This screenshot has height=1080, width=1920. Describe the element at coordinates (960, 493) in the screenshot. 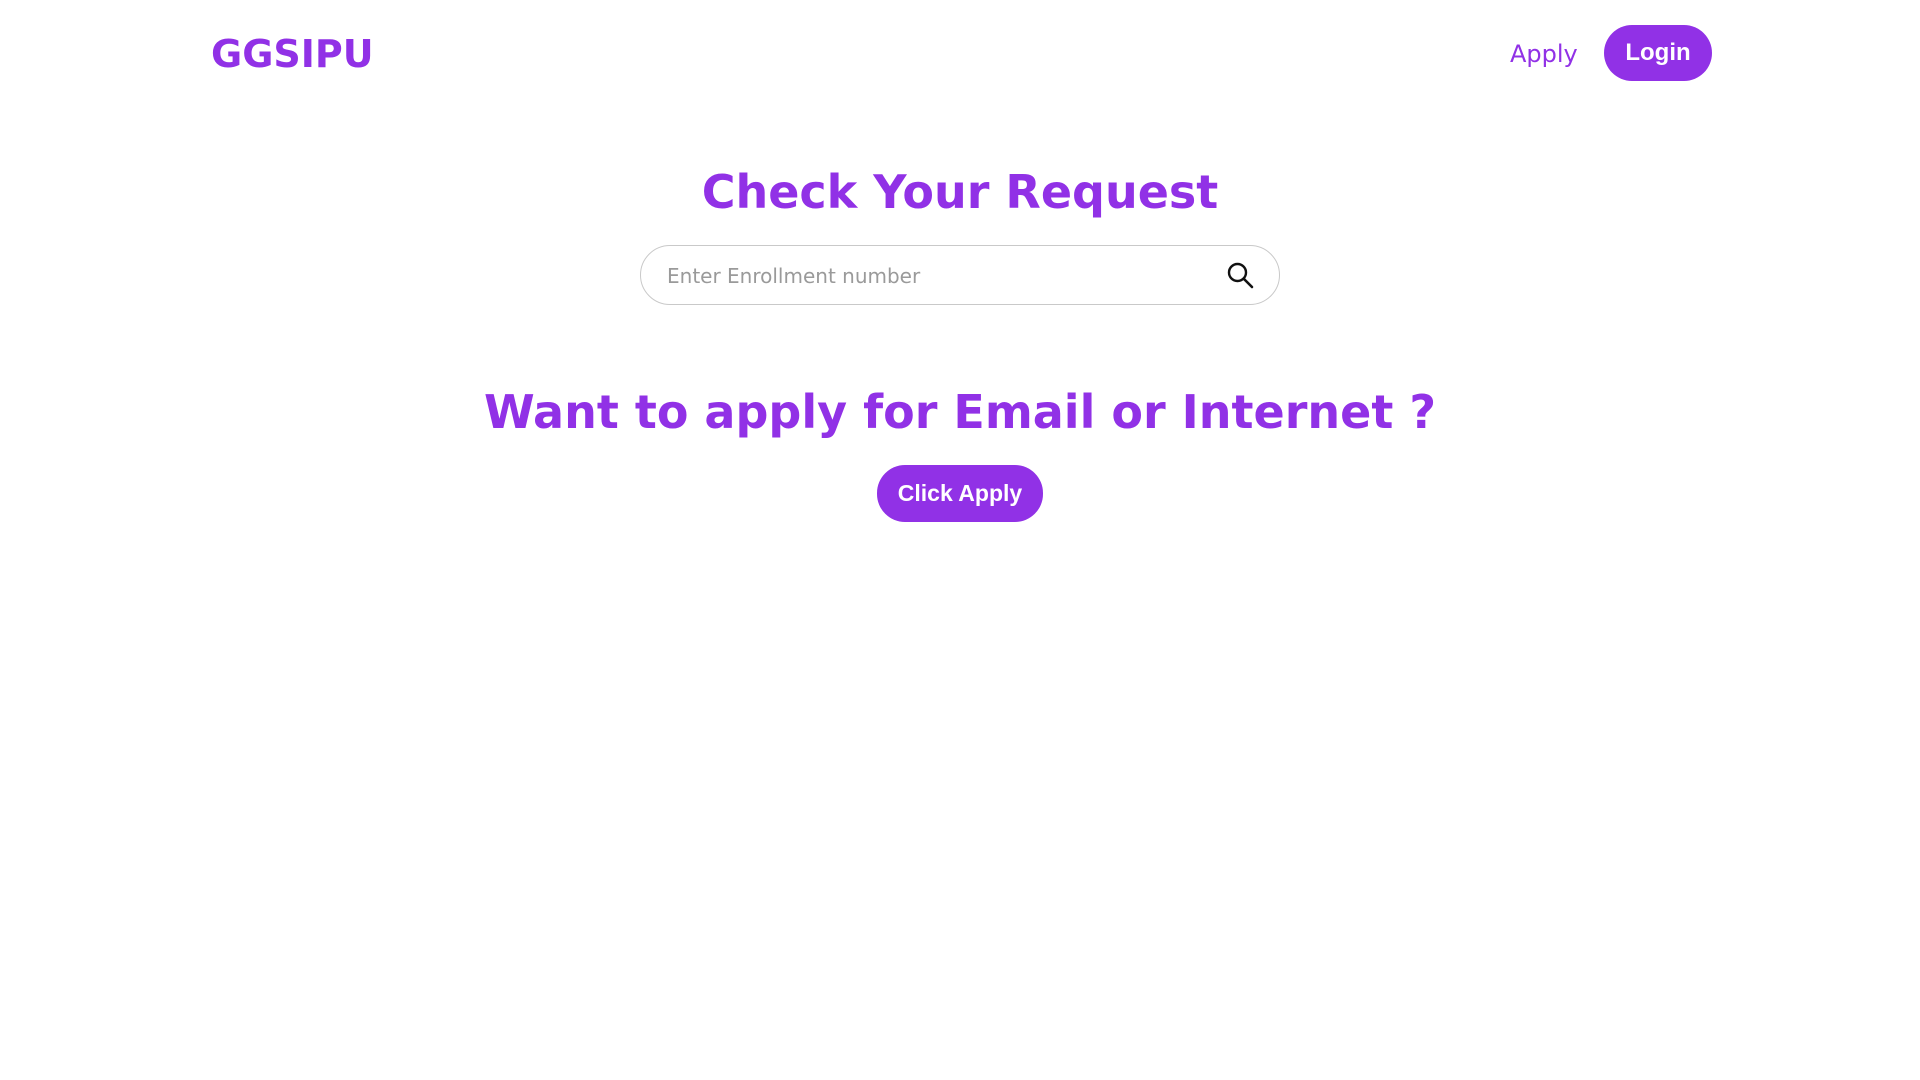

I see `click-apply-button: Click Apply` at that location.